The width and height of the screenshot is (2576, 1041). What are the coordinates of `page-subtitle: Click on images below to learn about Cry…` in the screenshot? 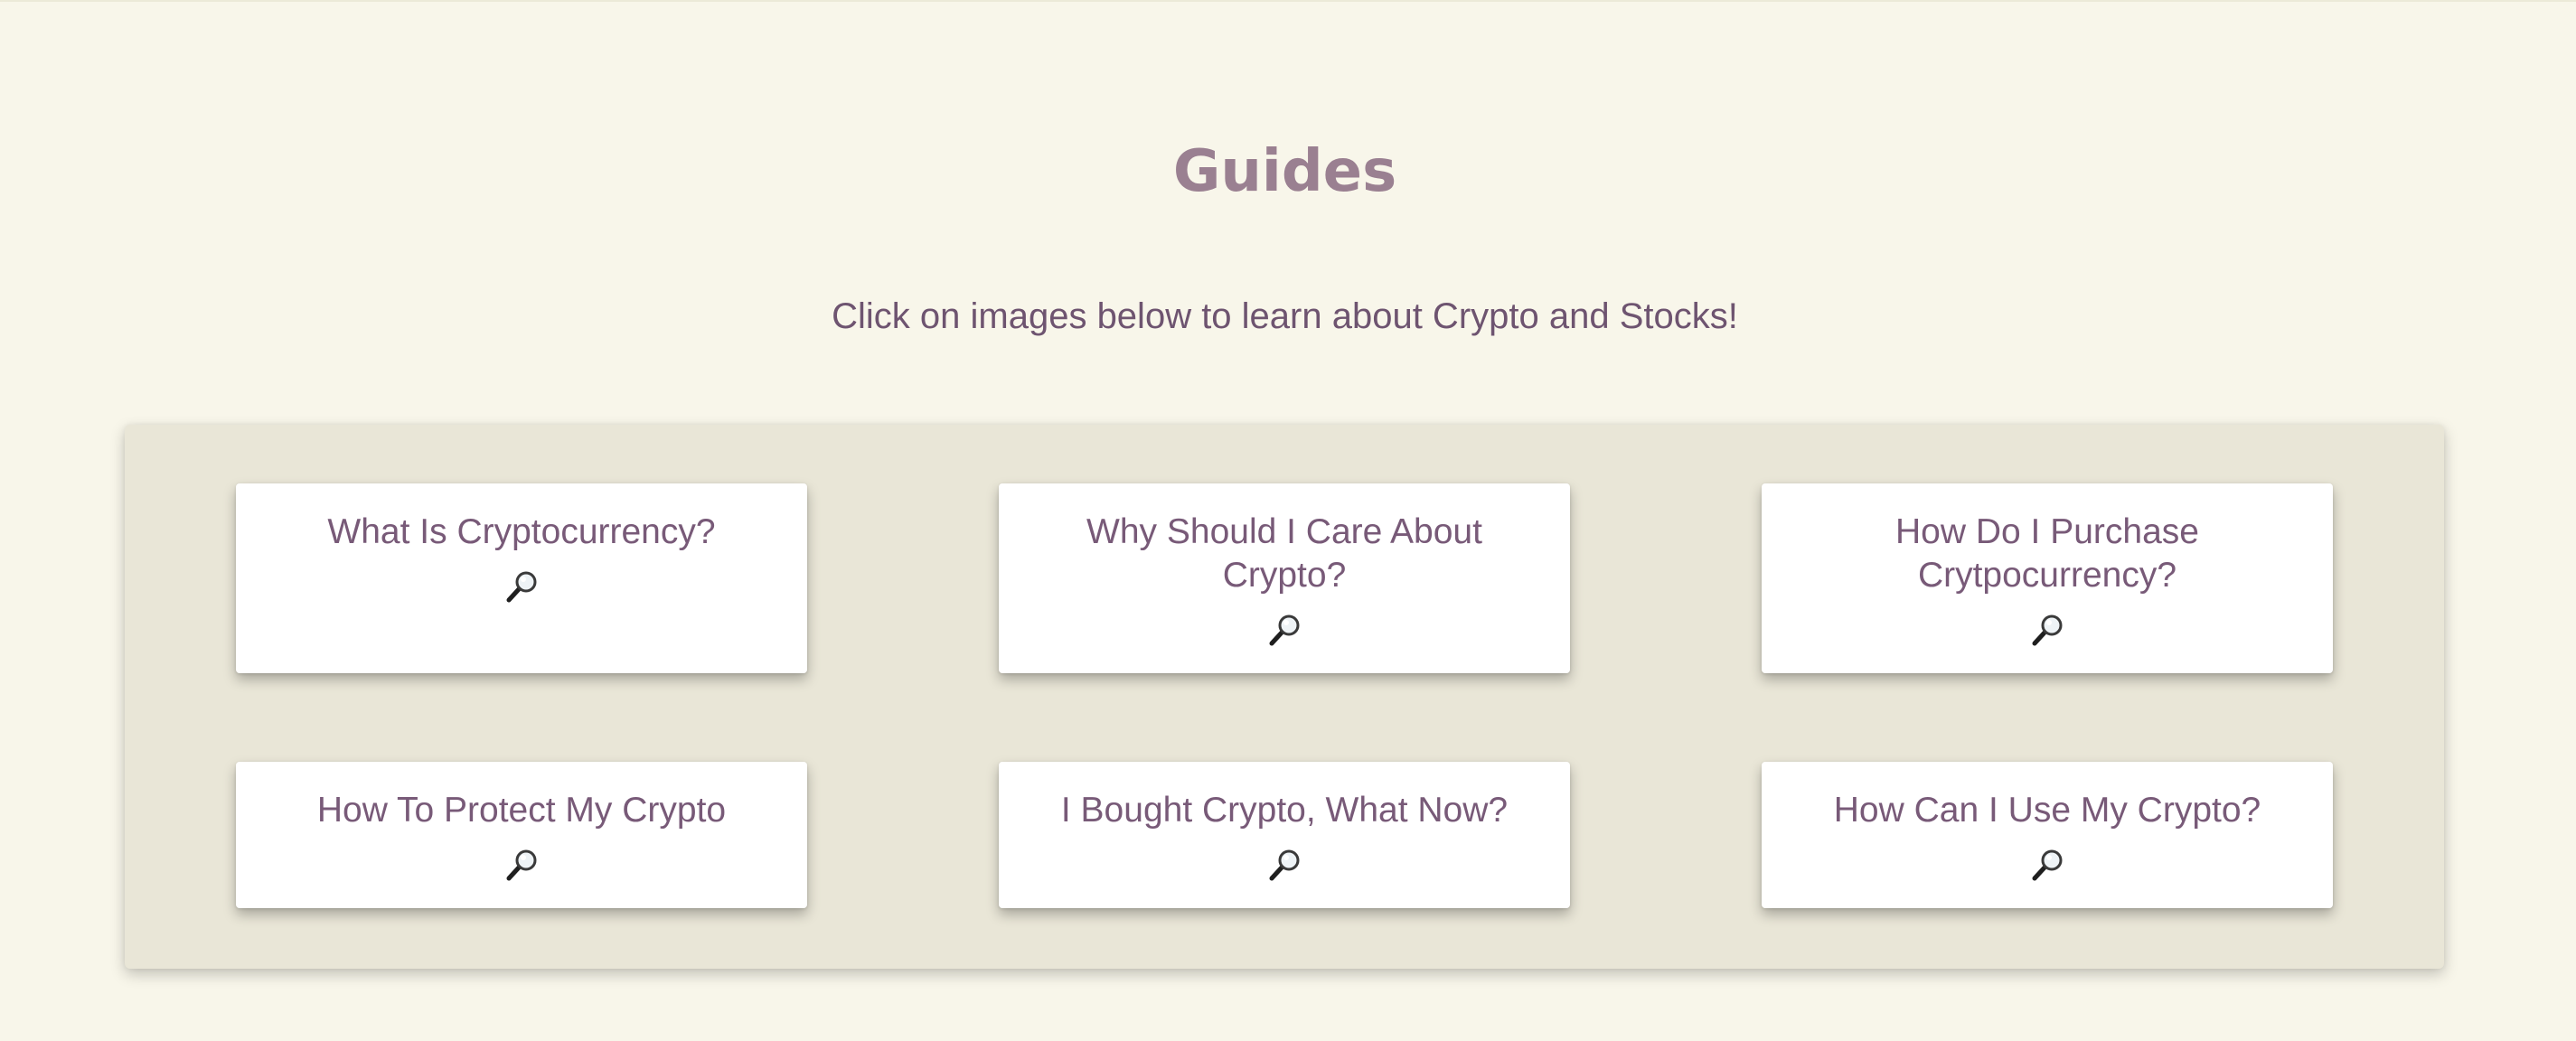 It's located at (1285, 316).